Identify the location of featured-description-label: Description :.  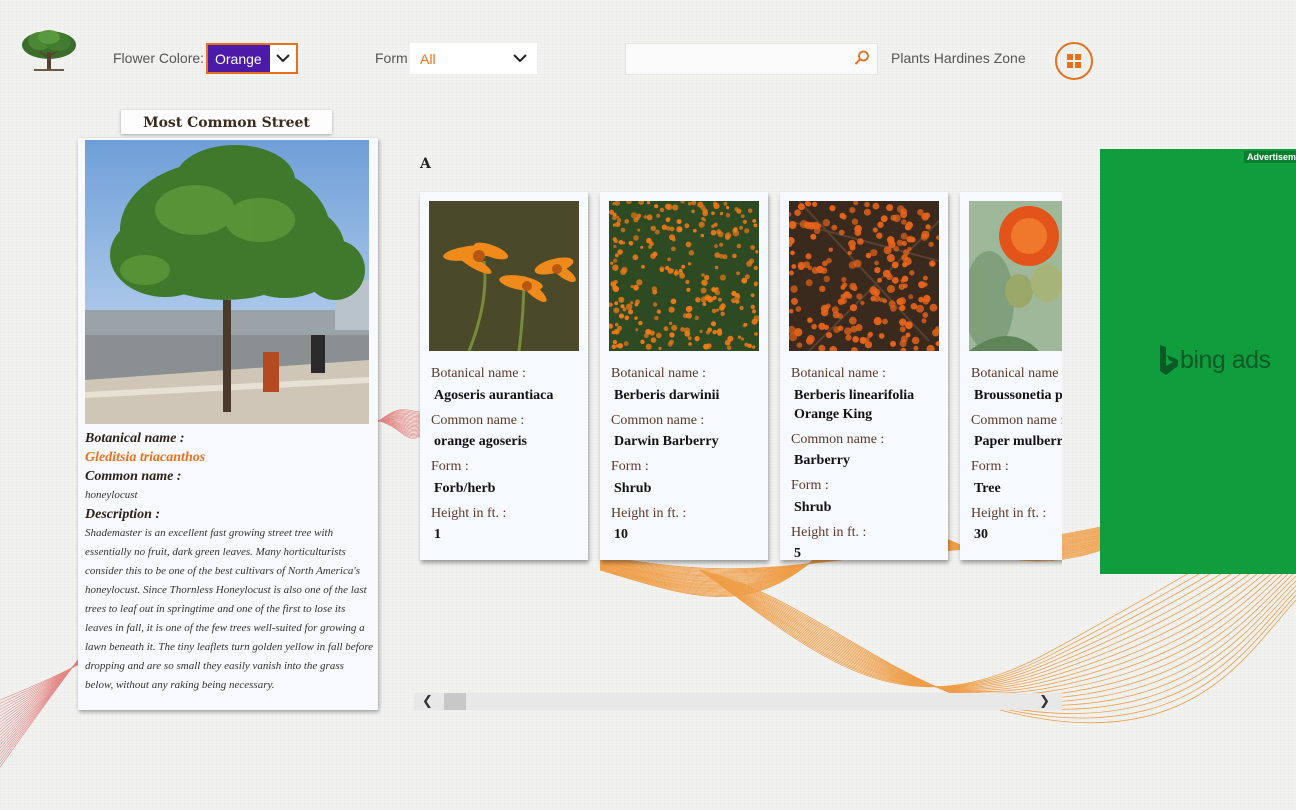
(123, 514).